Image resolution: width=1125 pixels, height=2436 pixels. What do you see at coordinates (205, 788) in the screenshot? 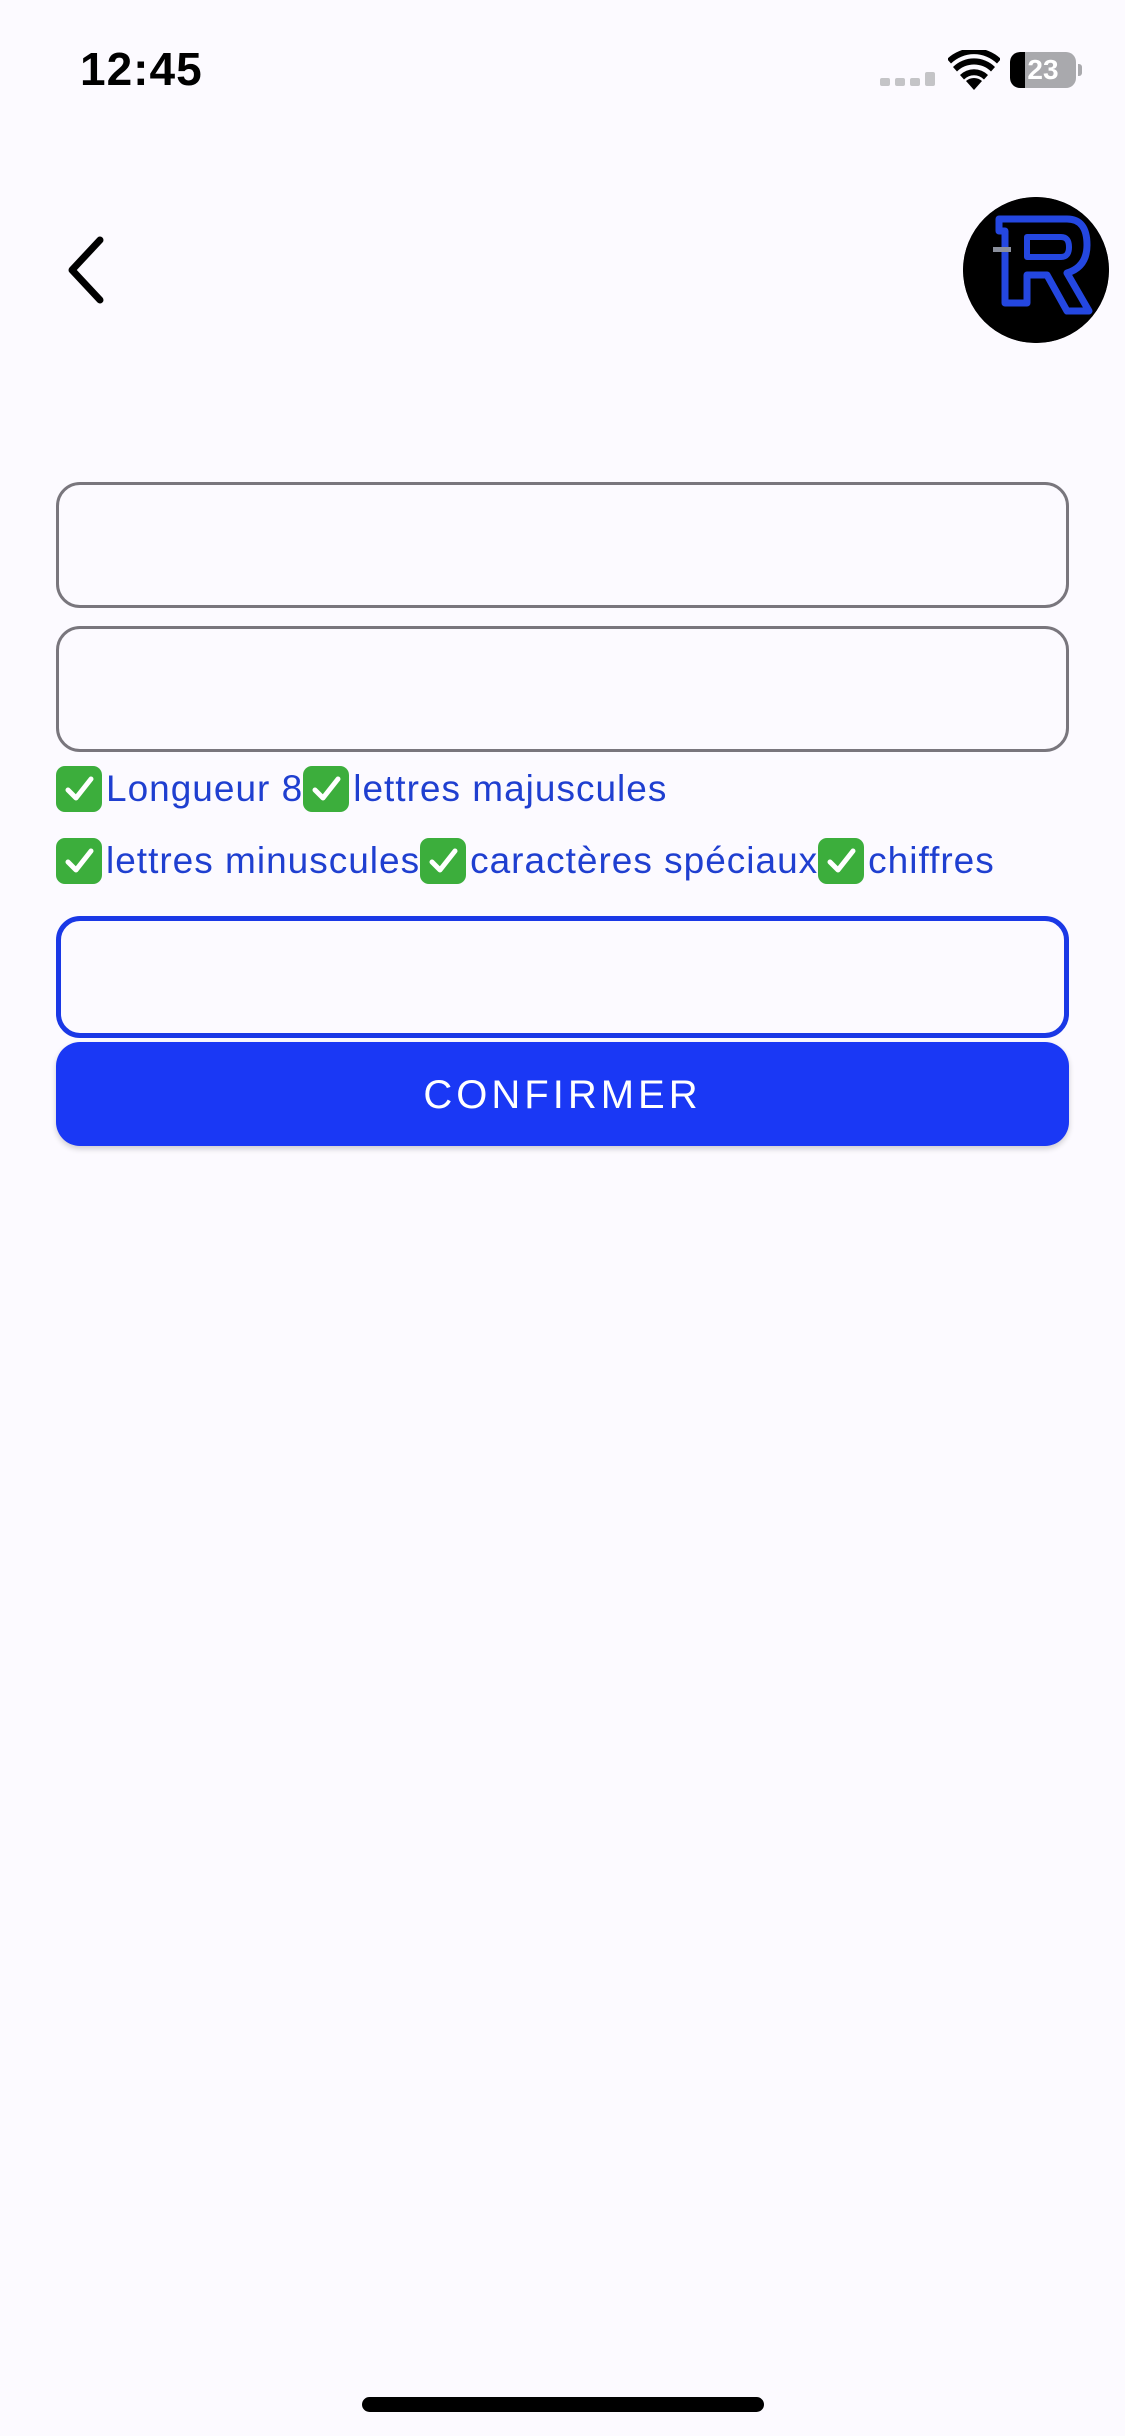
I see `rule-label: Longueur 8` at bounding box center [205, 788].